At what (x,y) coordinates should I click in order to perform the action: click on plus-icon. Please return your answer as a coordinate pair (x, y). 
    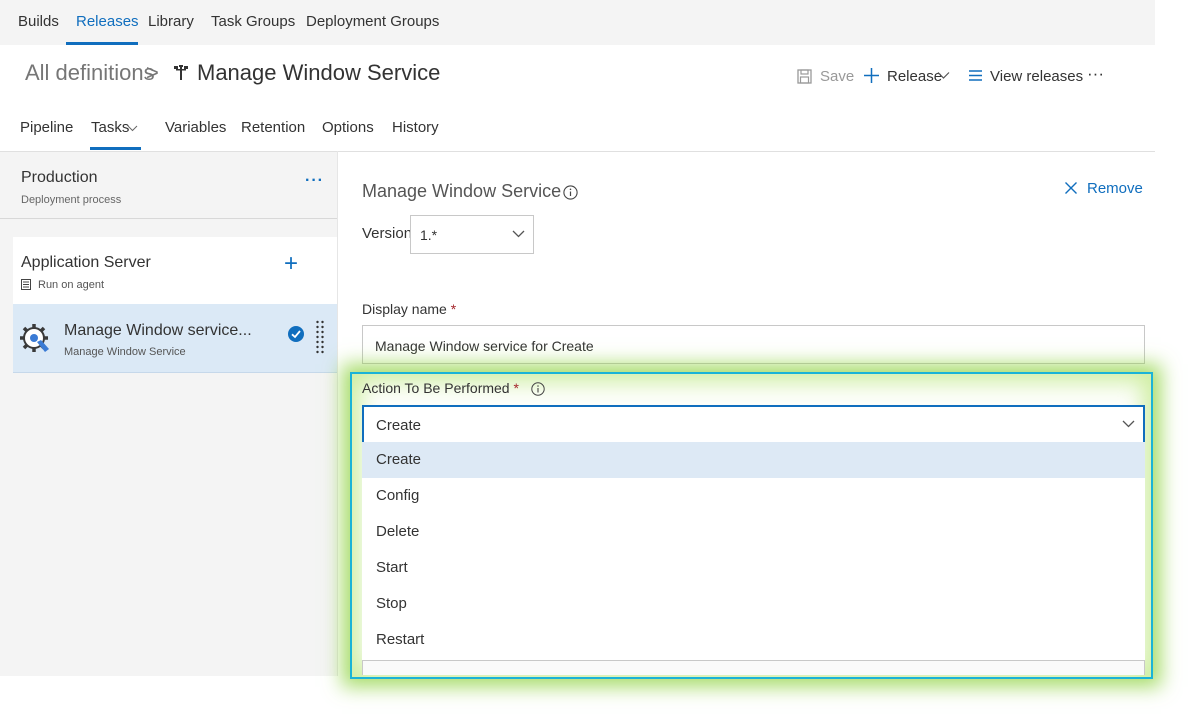
    Looking at the image, I should click on (871, 75).